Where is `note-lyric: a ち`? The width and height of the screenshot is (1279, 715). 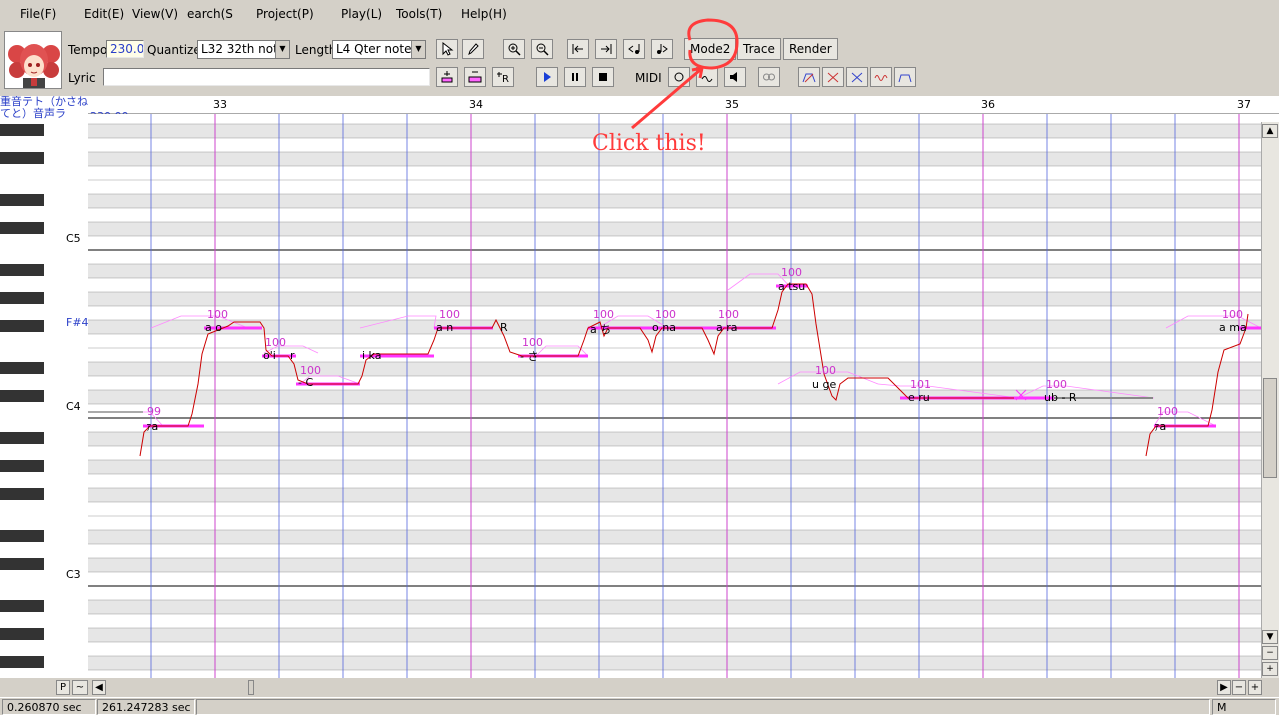 note-lyric: a ち is located at coordinates (600, 329).